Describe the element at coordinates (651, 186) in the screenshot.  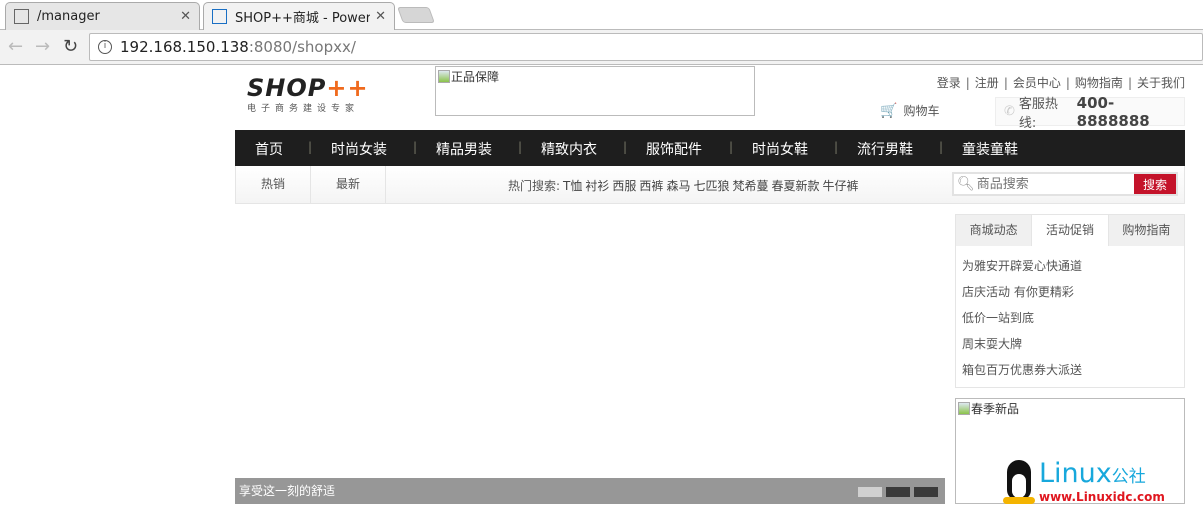
I see `hot-keyword: 西裤` at that location.